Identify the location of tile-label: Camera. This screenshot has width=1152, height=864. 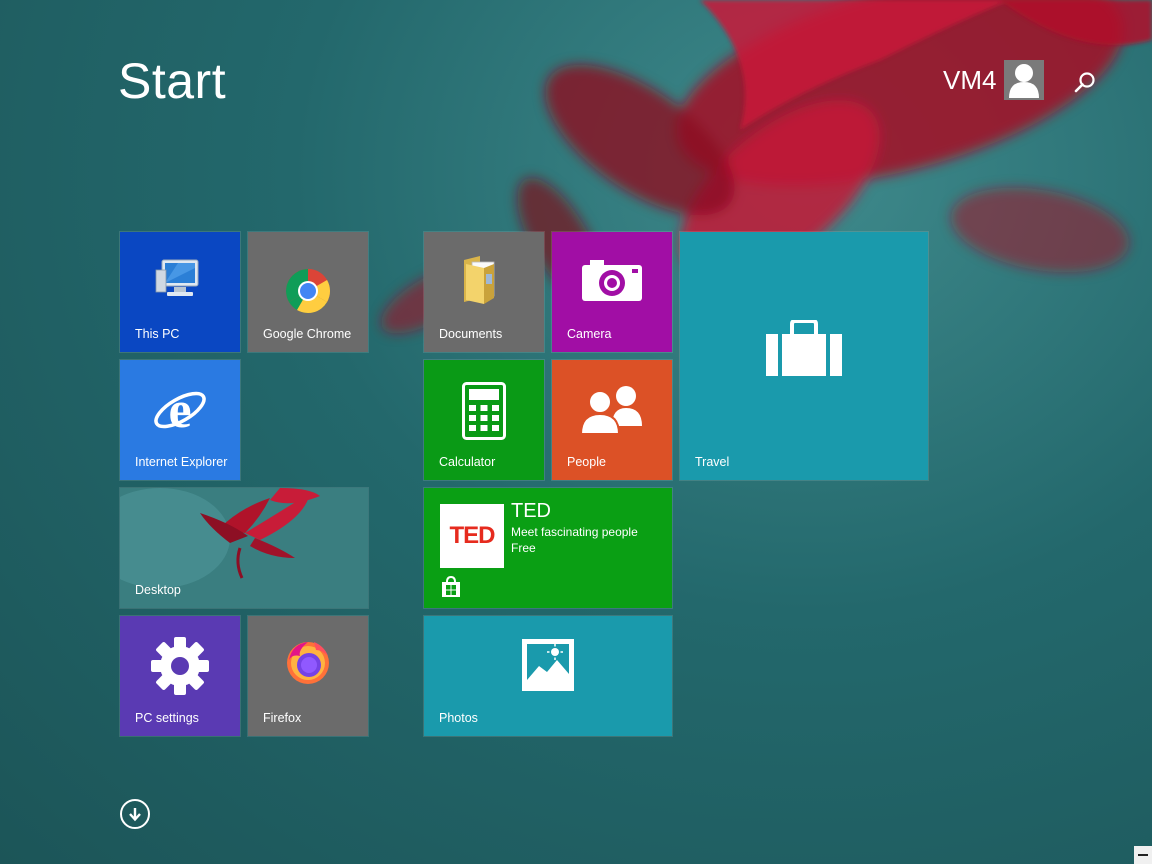
(589, 334).